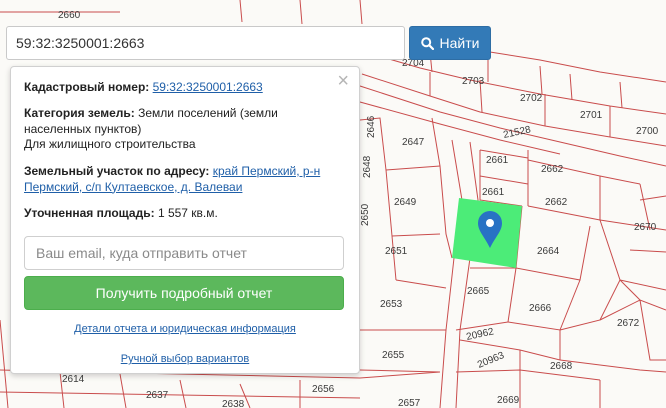  I want to click on report-details-link: Детали отчета и юридическая информация, so click(185, 329).